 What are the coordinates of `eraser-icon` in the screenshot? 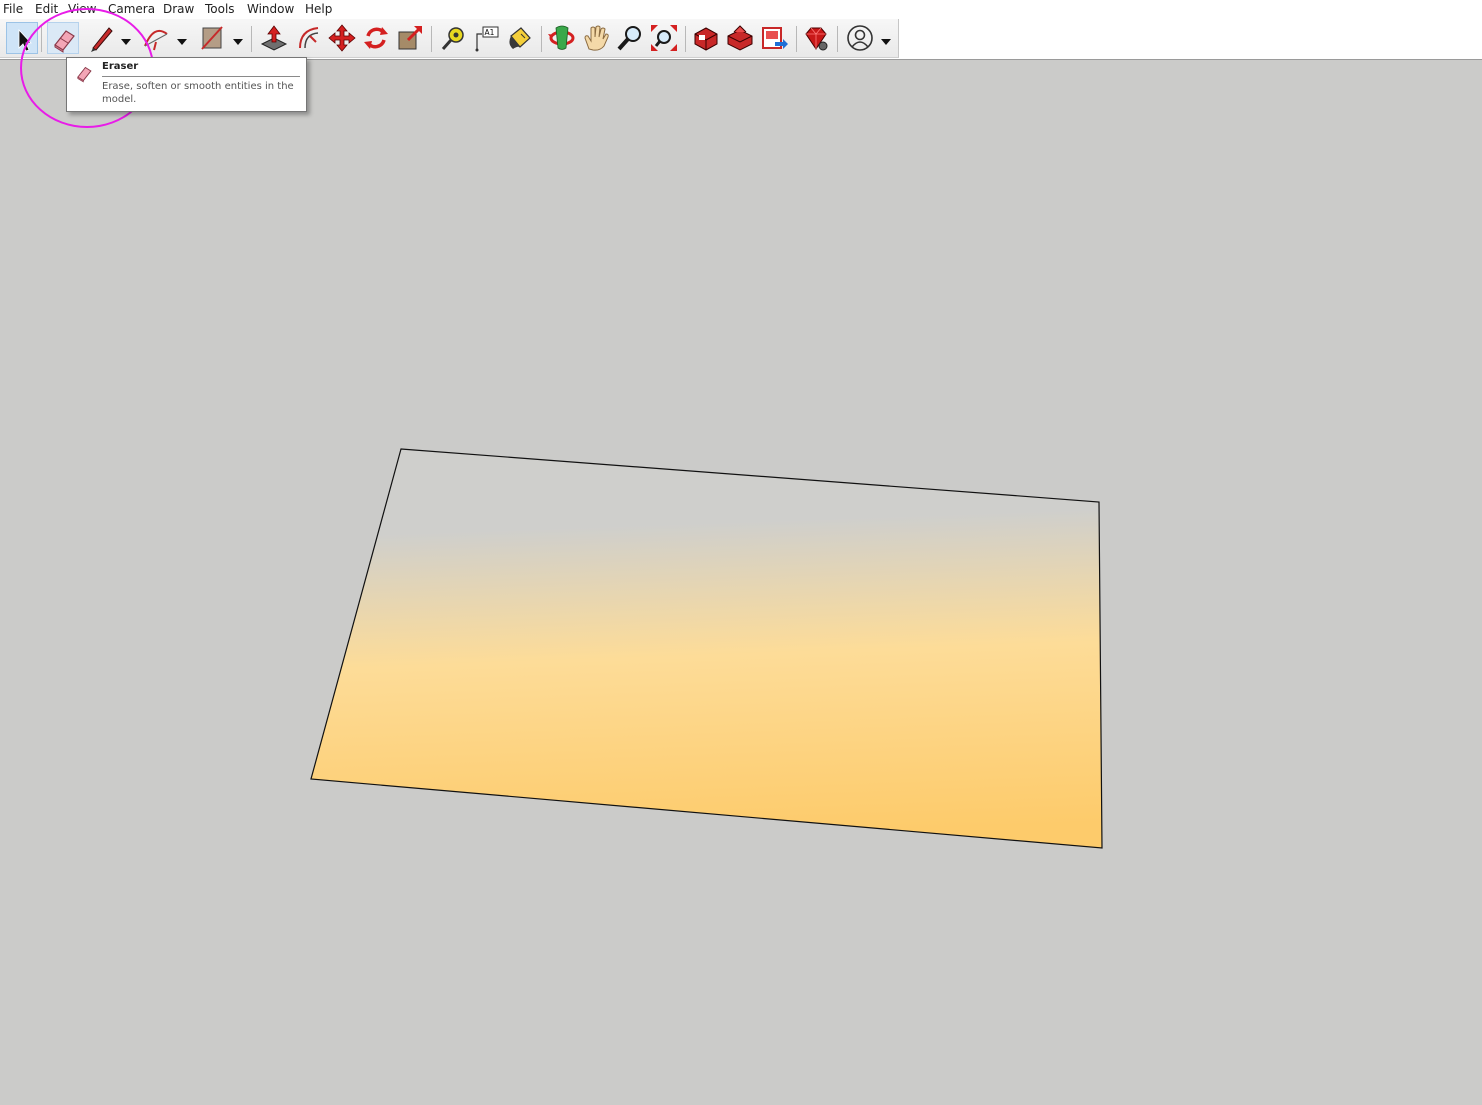 It's located at (84, 74).